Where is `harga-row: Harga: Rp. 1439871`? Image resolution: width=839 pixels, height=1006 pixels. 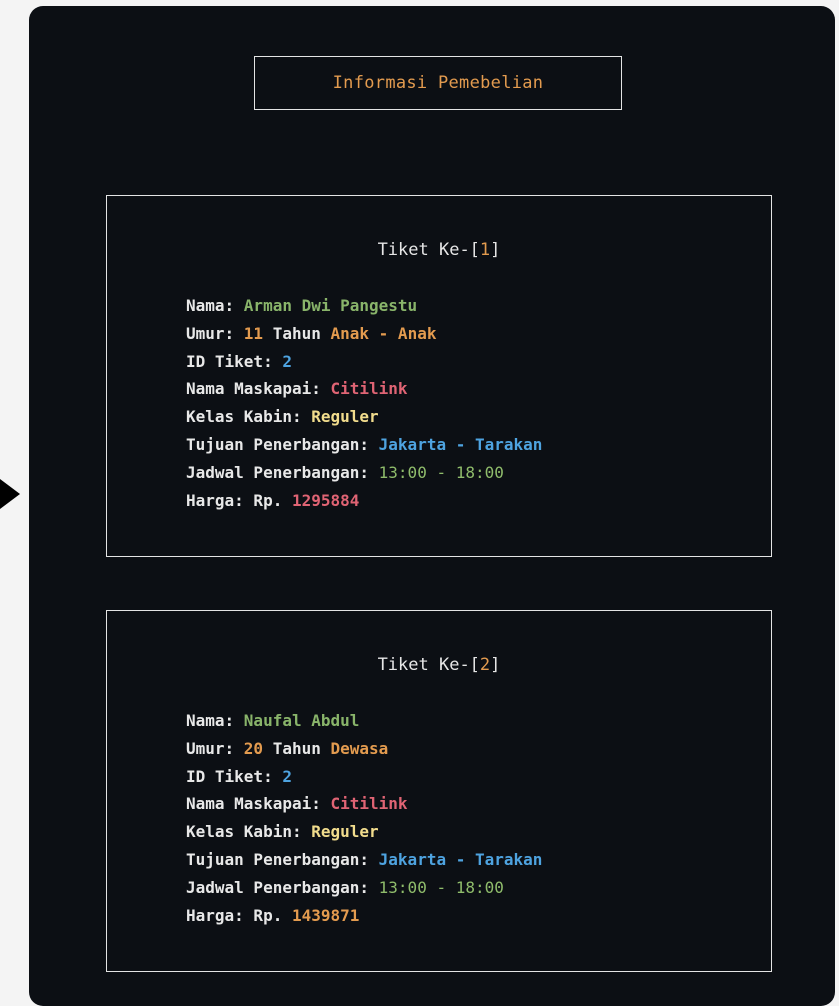
harga-row: Harga: Rp. 1439871 is located at coordinates (364, 916).